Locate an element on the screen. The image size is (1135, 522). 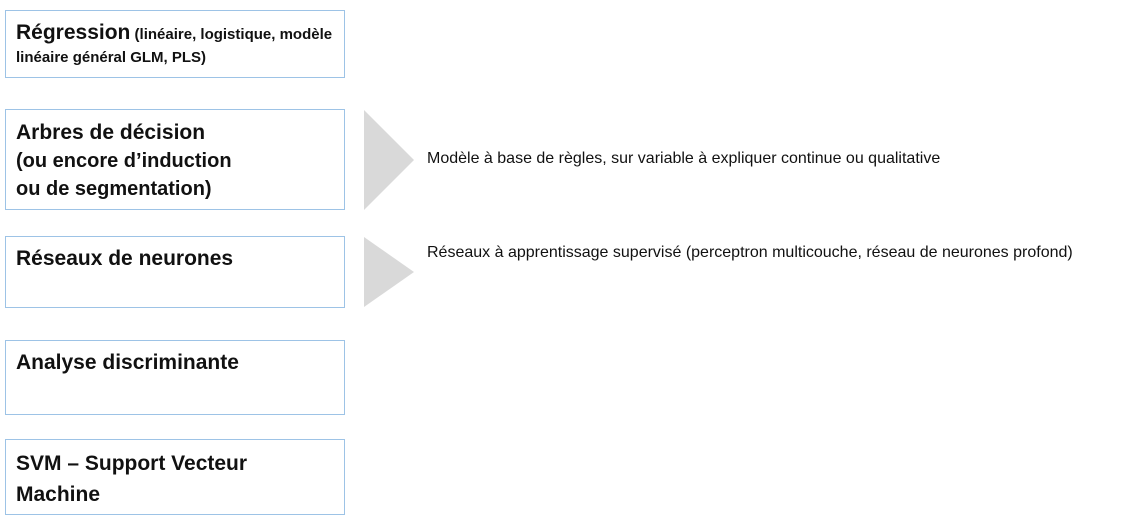
discriminant-analysis-box: Analyse discriminante is located at coordinates (175, 377).